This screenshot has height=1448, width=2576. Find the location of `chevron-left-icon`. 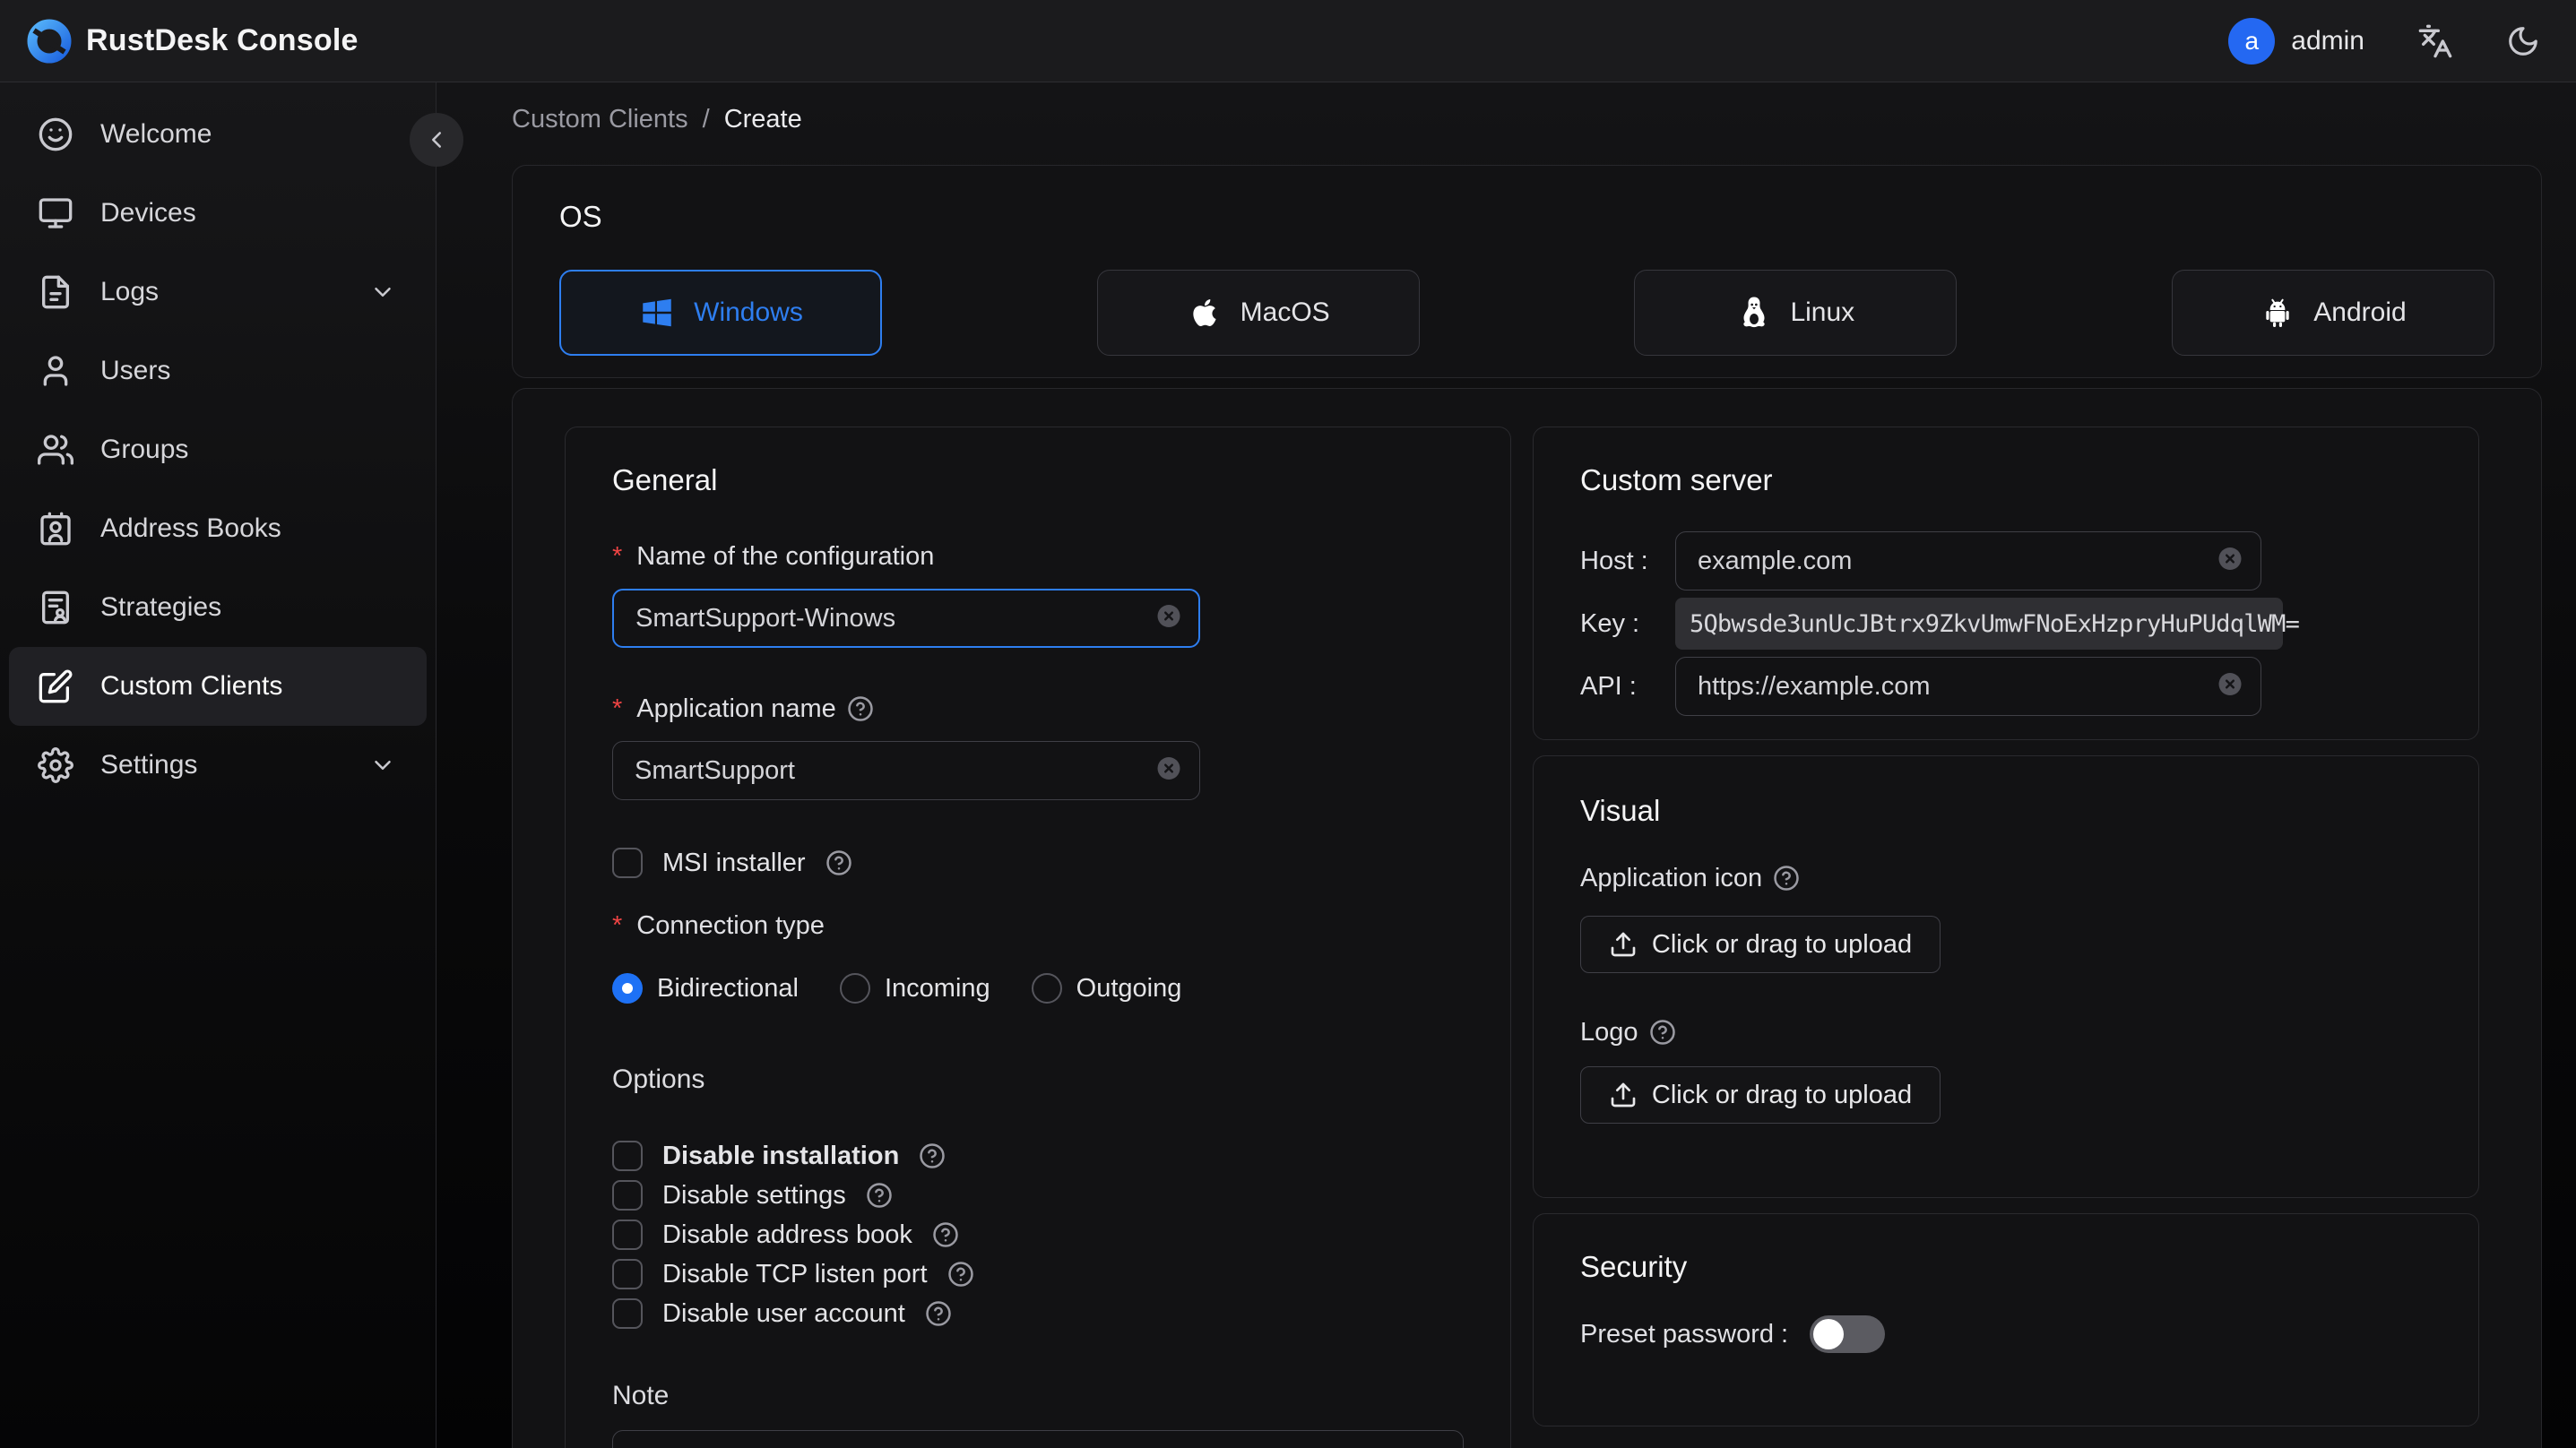

chevron-left-icon is located at coordinates (436, 140).